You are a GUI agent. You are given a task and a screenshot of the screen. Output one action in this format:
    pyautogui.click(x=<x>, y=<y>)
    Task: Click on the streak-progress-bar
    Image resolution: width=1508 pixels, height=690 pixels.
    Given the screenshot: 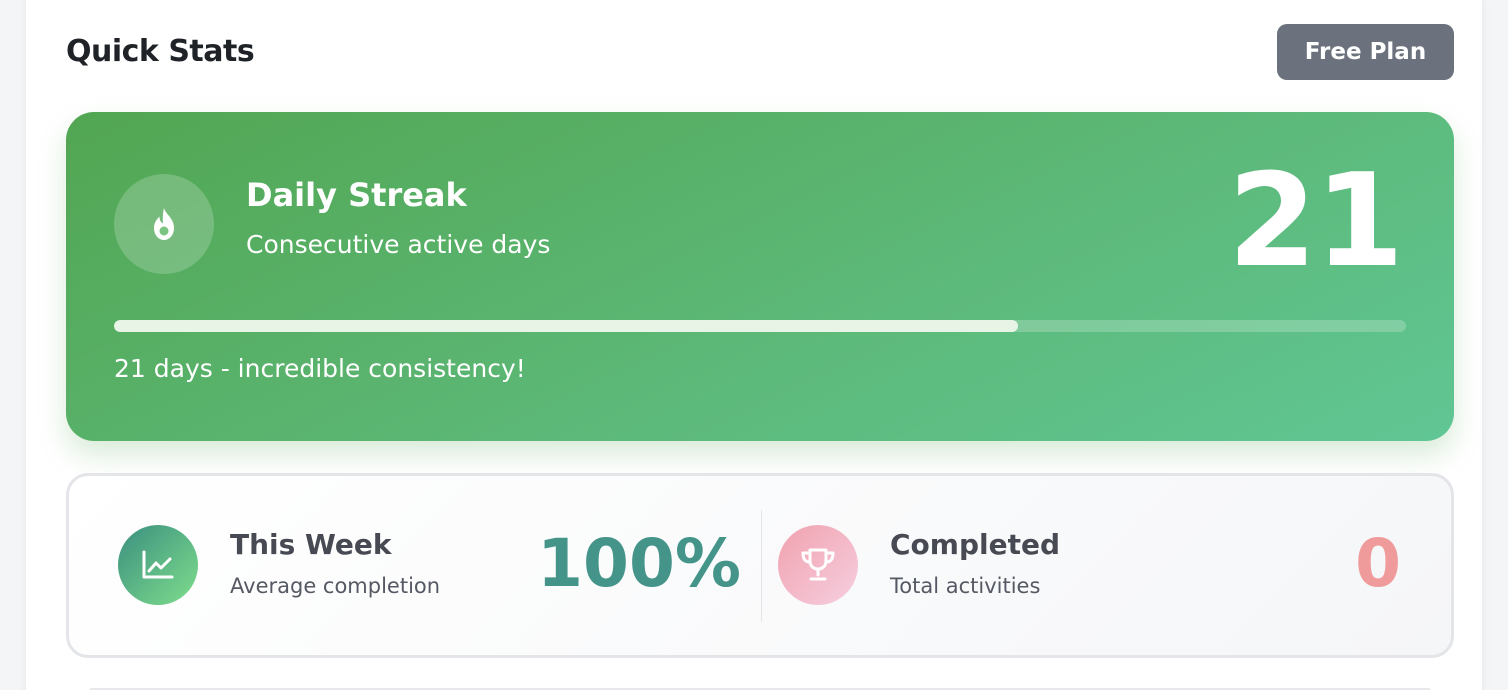 What is the action you would take?
    pyautogui.click(x=760, y=326)
    